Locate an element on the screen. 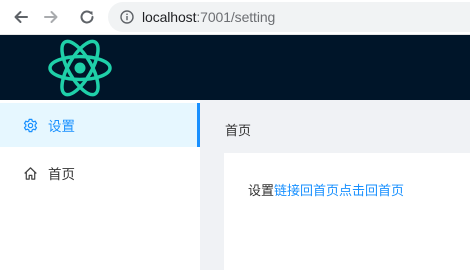 The height and width of the screenshot is (270, 470). back-button is located at coordinates (21, 17).